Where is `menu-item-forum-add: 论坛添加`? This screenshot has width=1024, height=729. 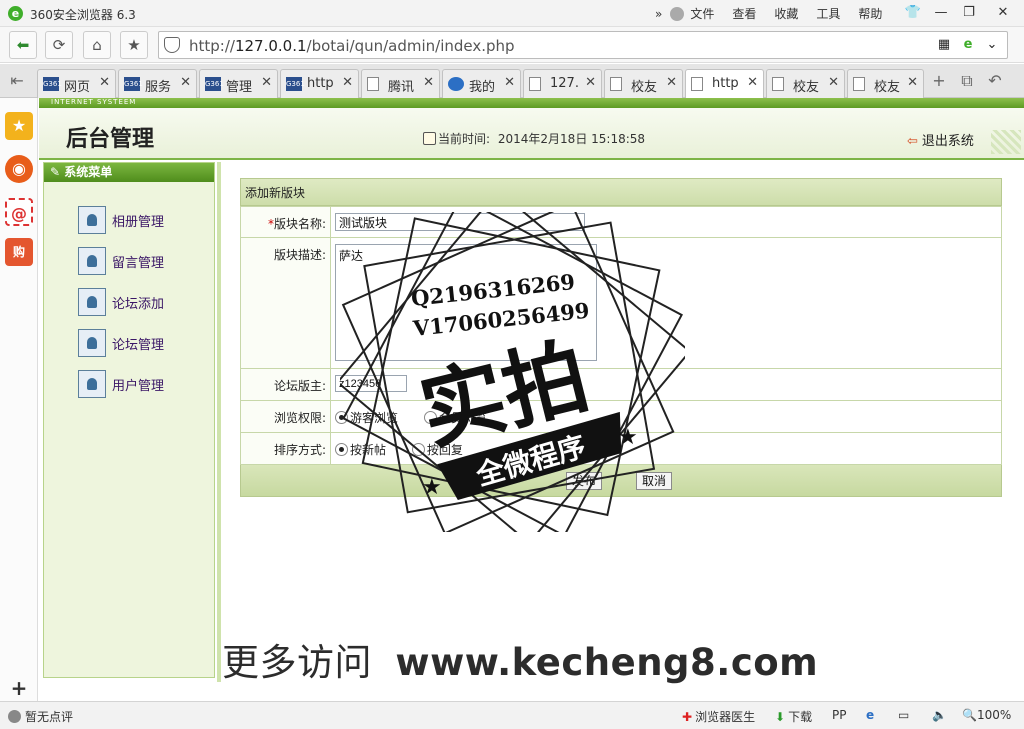
menu-item-forum-add: 论坛添加 is located at coordinates (121, 302).